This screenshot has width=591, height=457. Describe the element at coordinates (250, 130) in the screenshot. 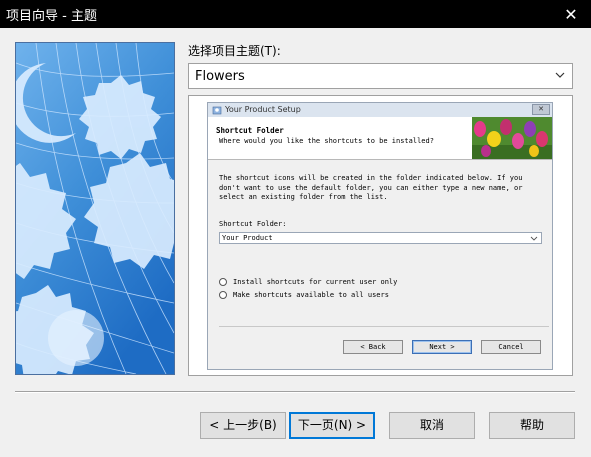

I see `preview-header-title: Shortcut Folder` at that location.